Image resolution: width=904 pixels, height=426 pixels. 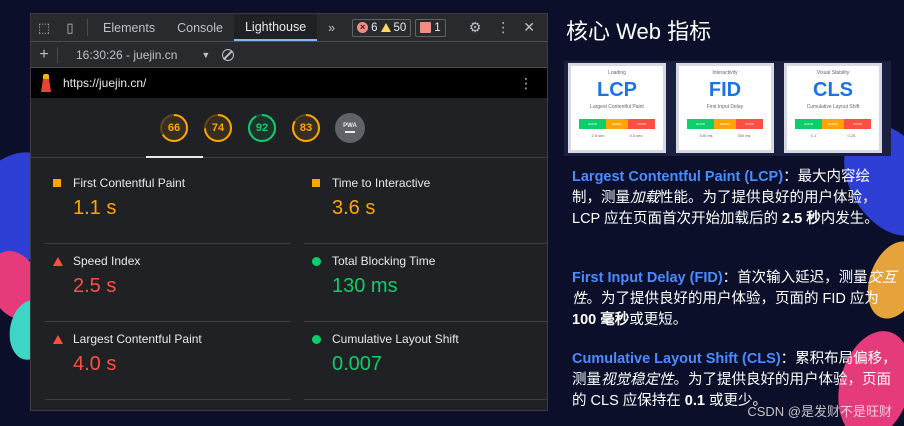 I want to click on block-icon, so click(x=228, y=54).